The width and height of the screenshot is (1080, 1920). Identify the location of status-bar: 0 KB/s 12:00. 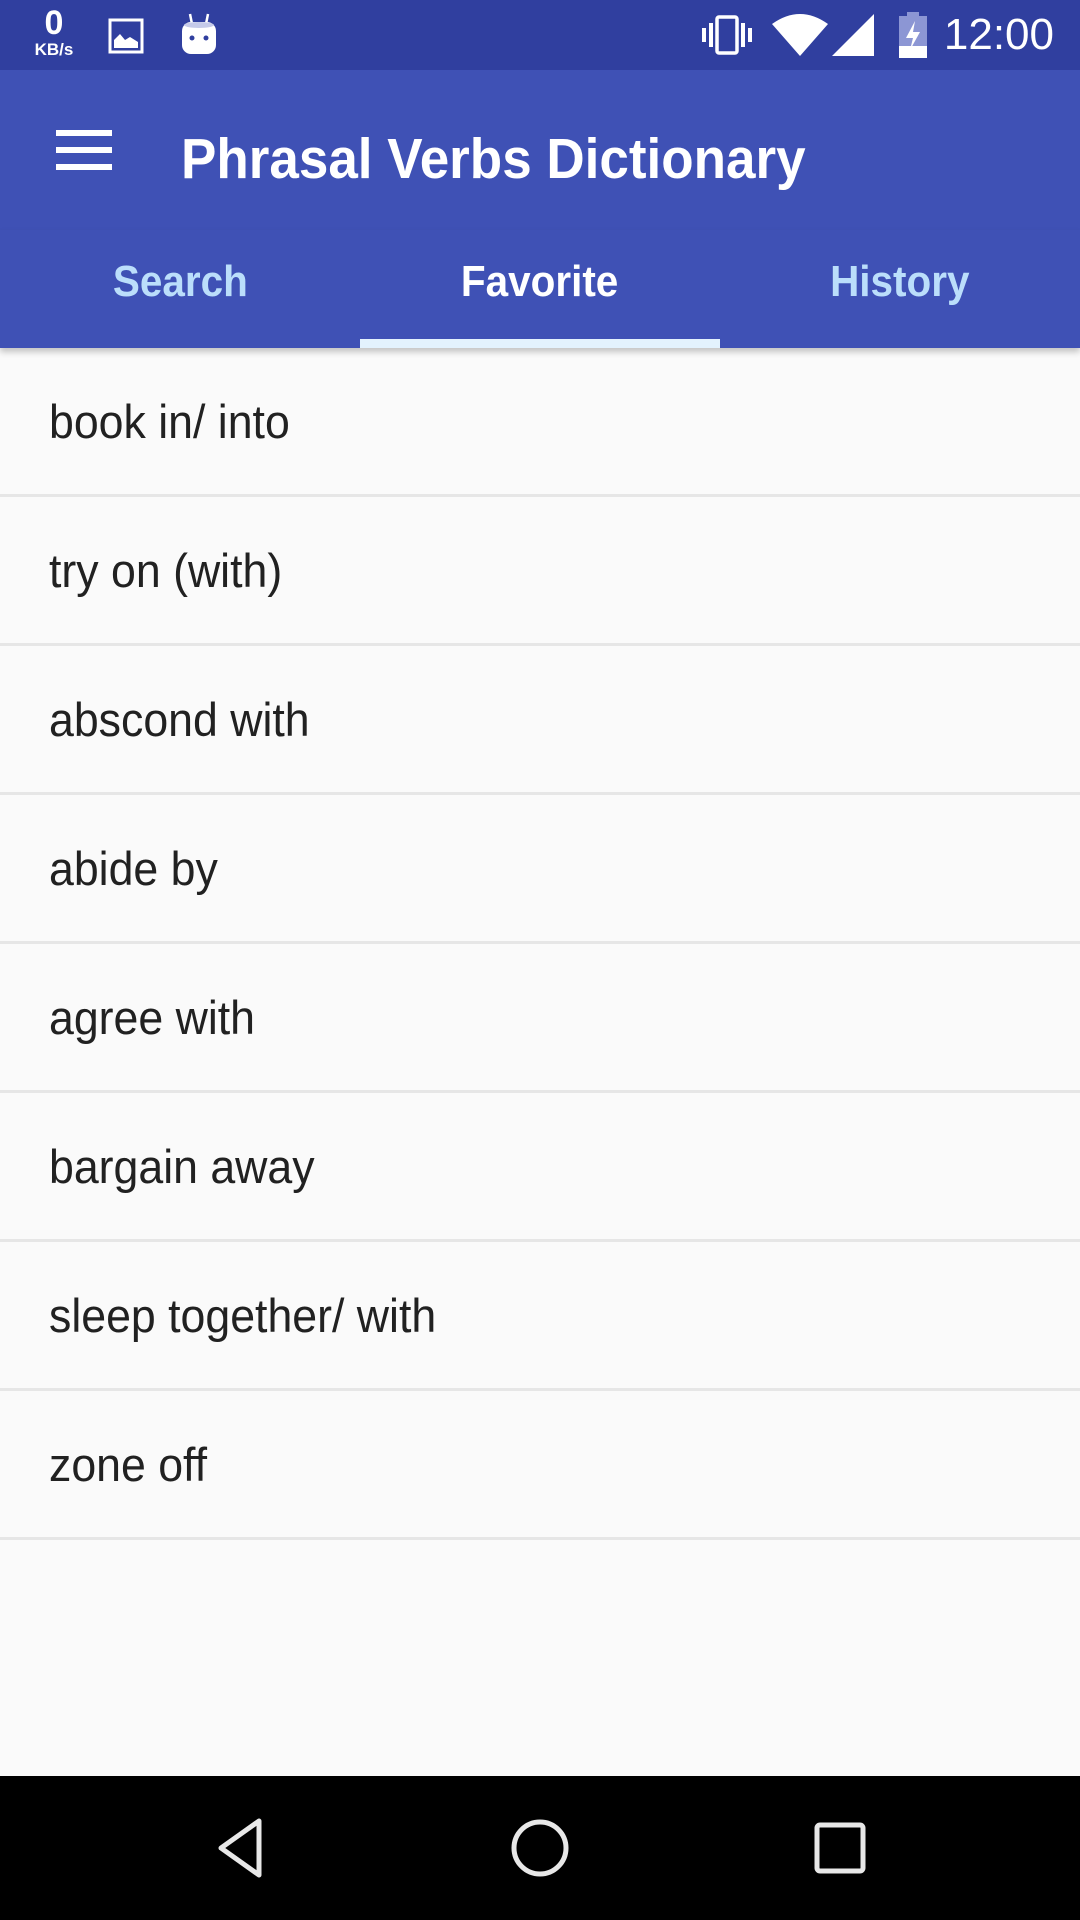
(540, 35).